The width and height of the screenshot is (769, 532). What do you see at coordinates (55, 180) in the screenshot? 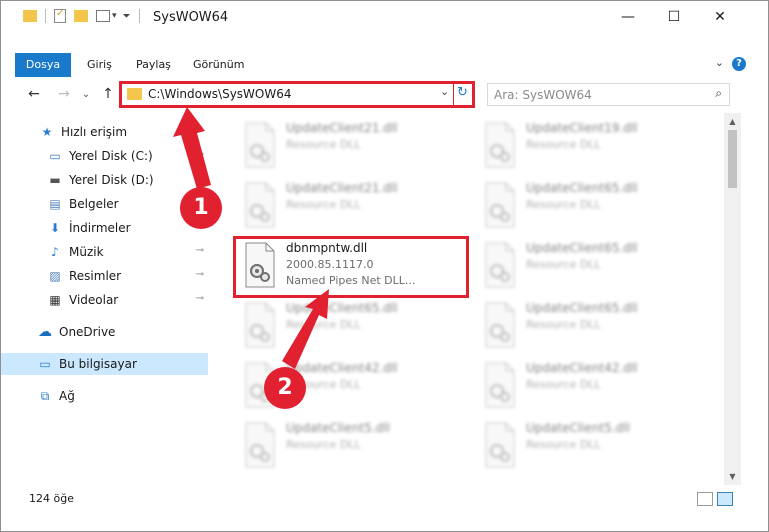
I see `drive-icon: ▬` at bounding box center [55, 180].